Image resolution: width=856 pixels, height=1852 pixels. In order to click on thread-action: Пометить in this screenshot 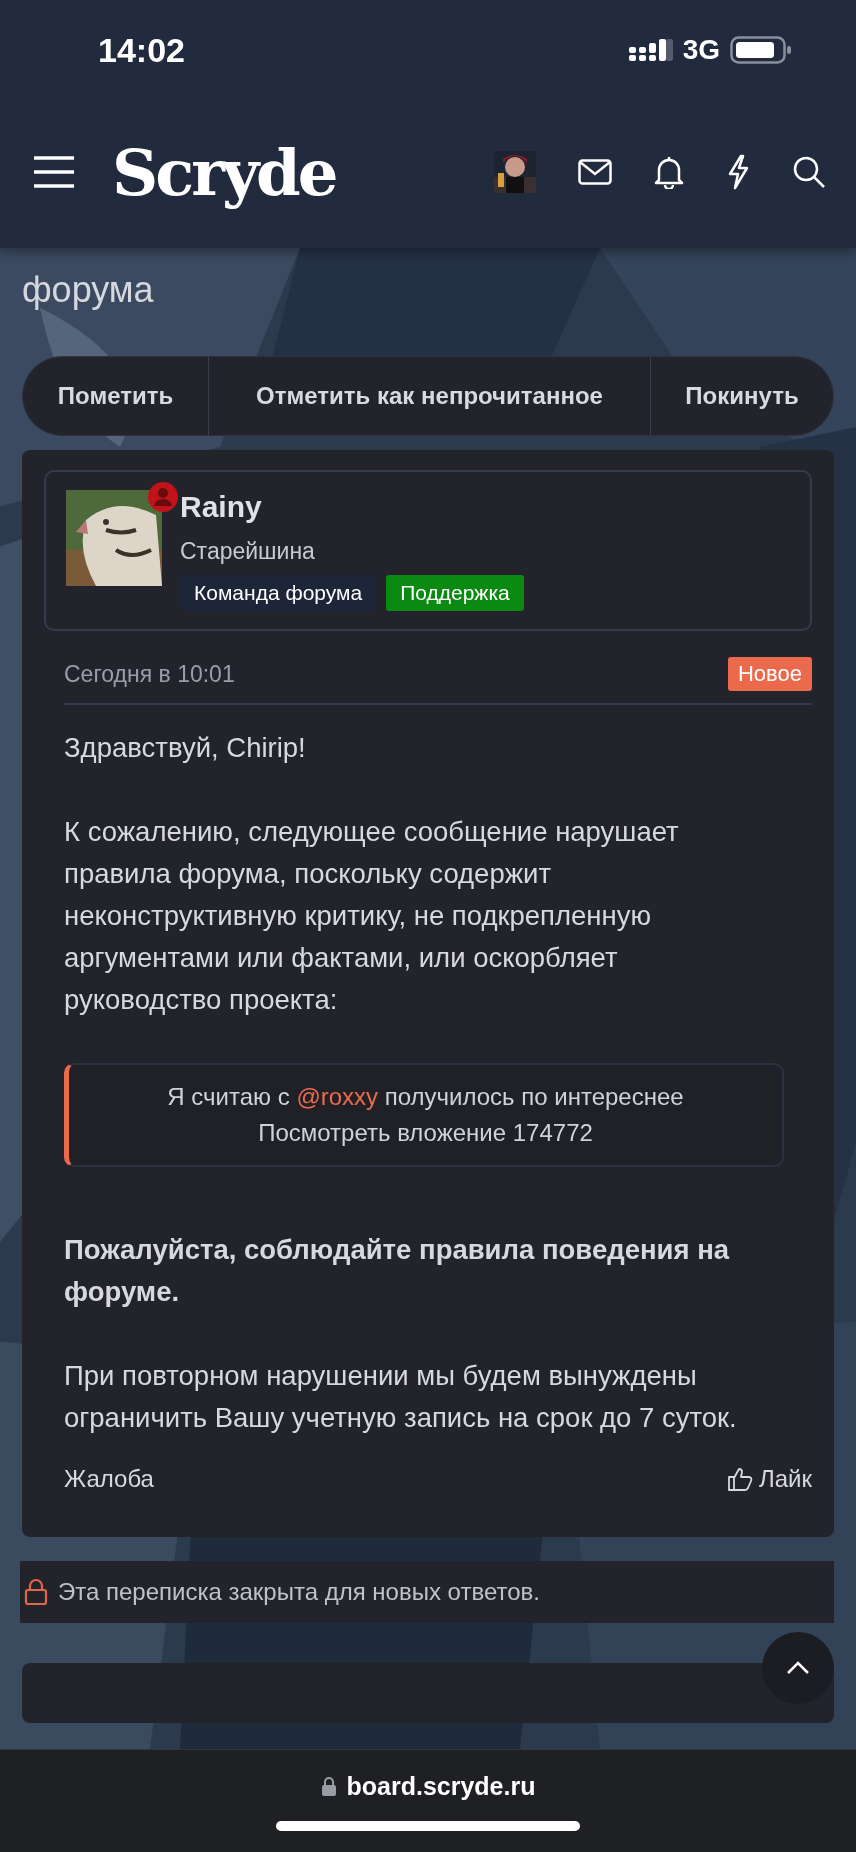, I will do `click(116, 396)`.